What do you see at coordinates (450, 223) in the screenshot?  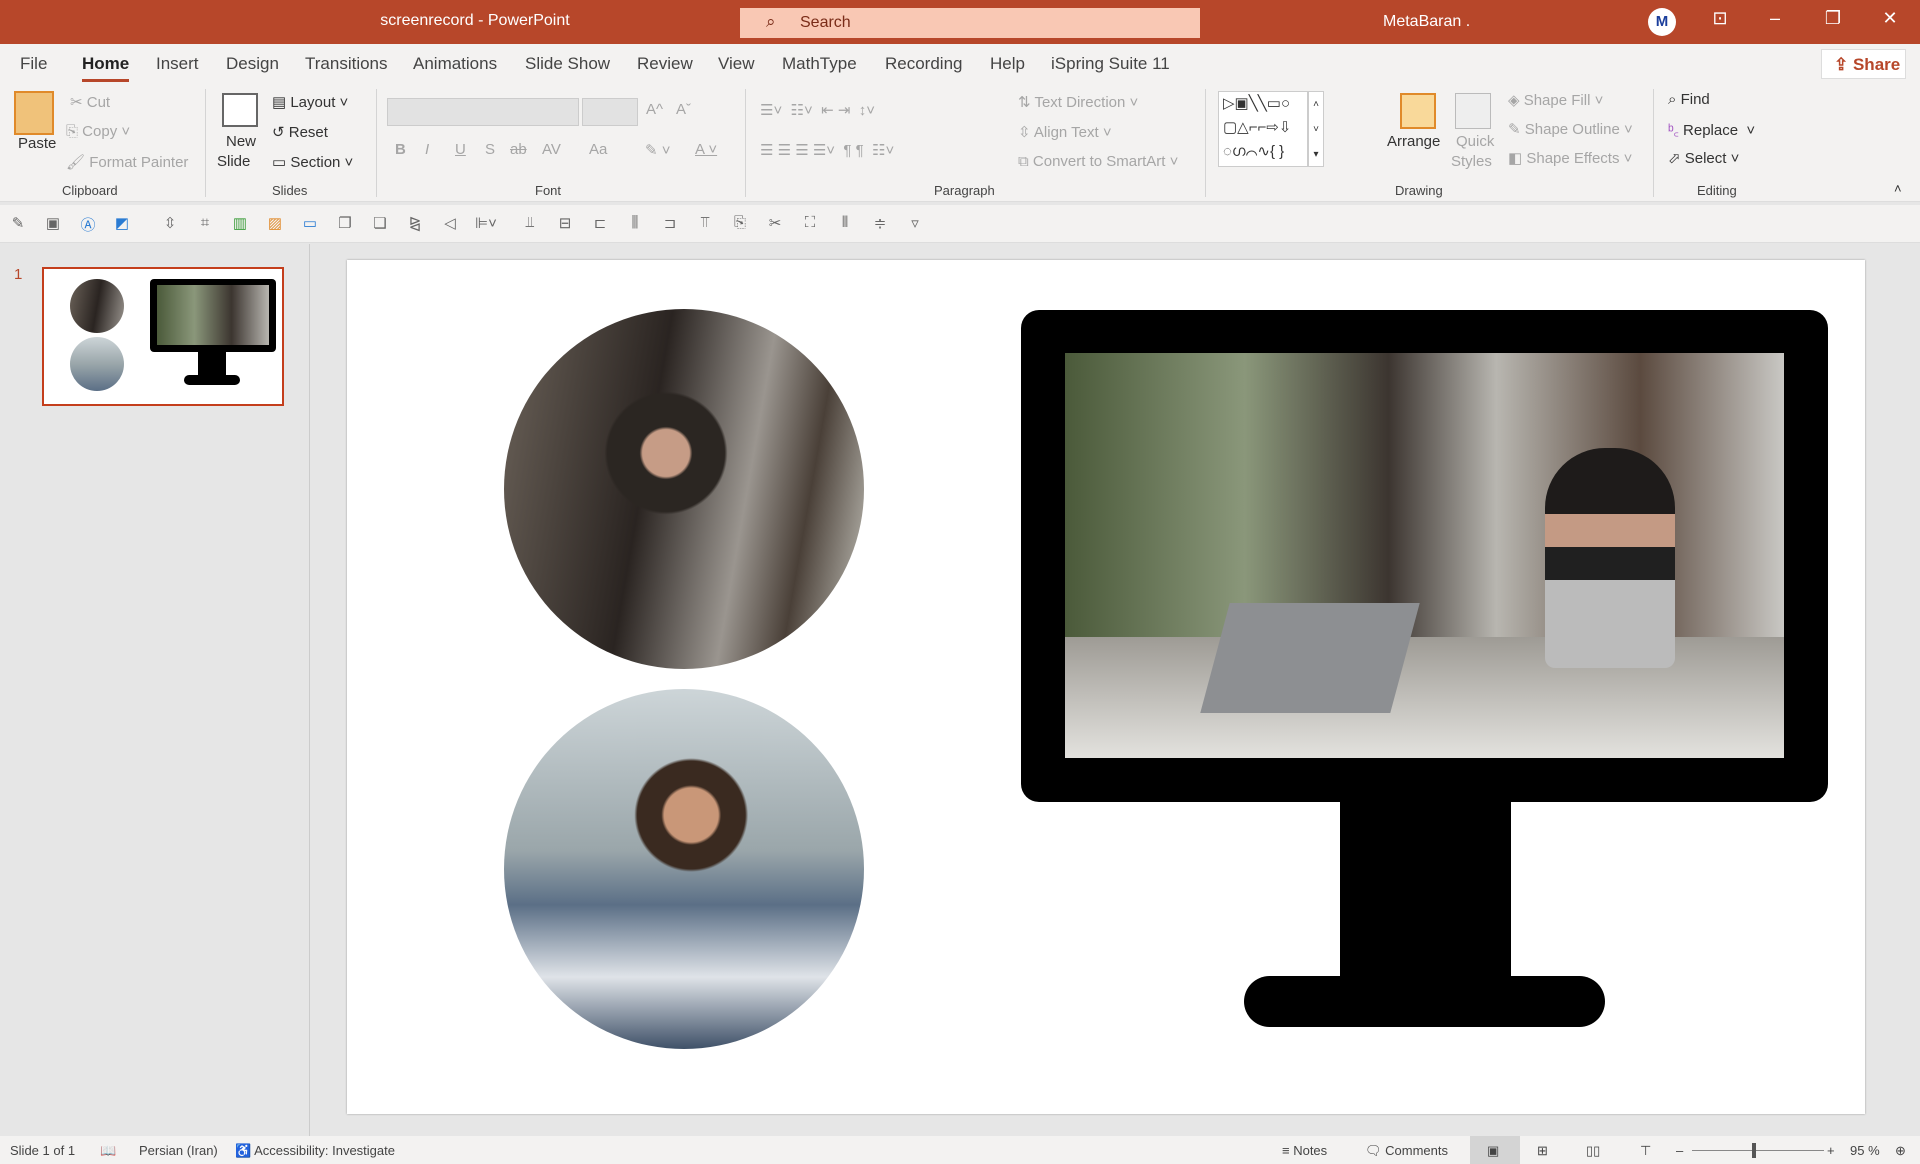 I see `rotate-icon: ◁` at bounding box center [450, 223].